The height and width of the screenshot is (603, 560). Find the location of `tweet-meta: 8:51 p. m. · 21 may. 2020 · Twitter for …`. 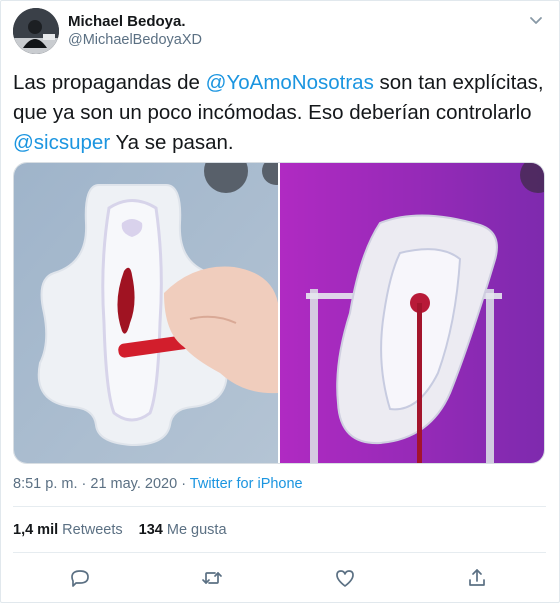

tweet-meta: 8:51 p. m. · 21 may. 2020 · Twitter for … is located at coordinates (158, 484).